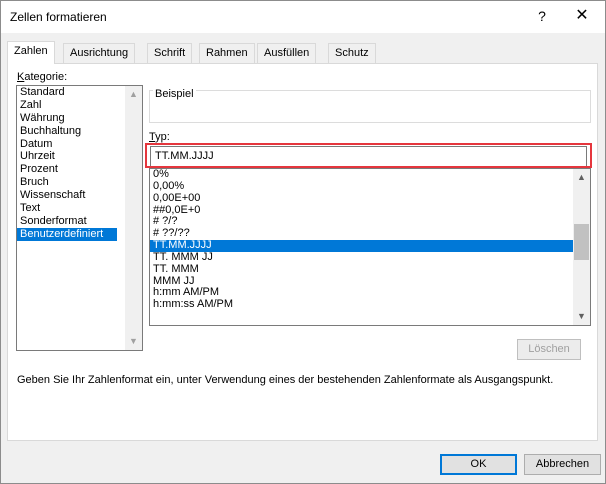 This screenshot has width=606, height=484. Describe the element at coordinates (79, 182) in the screenshot. I see `category-item: Bruch` at that location.